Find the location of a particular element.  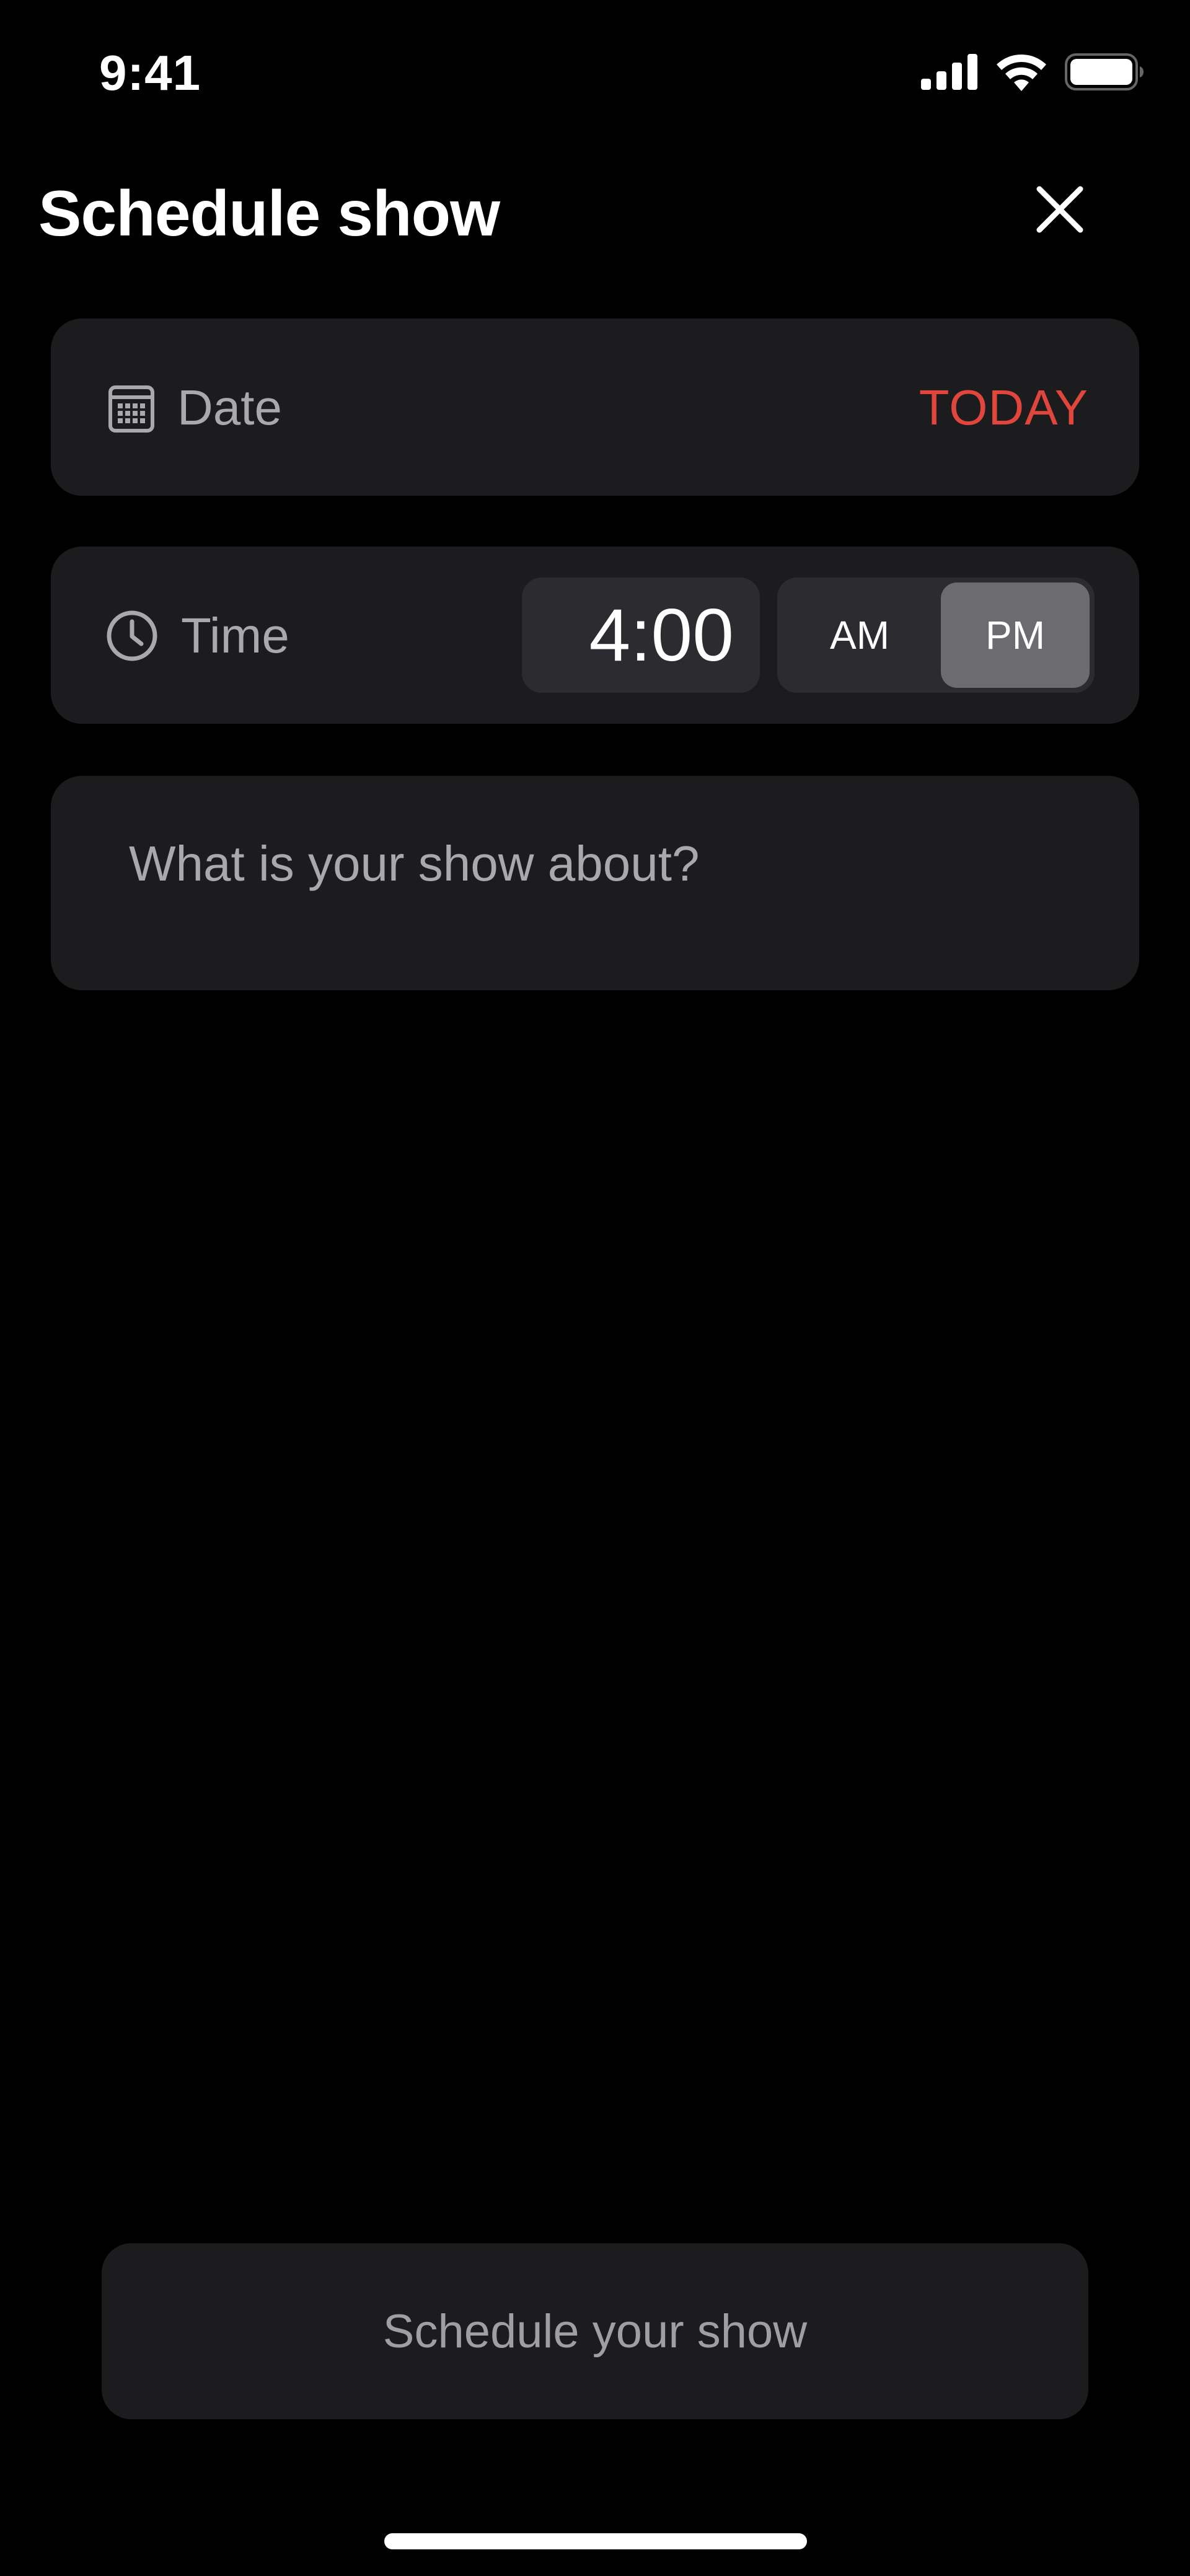

calendar-icon is located at coordinates (131, 408).